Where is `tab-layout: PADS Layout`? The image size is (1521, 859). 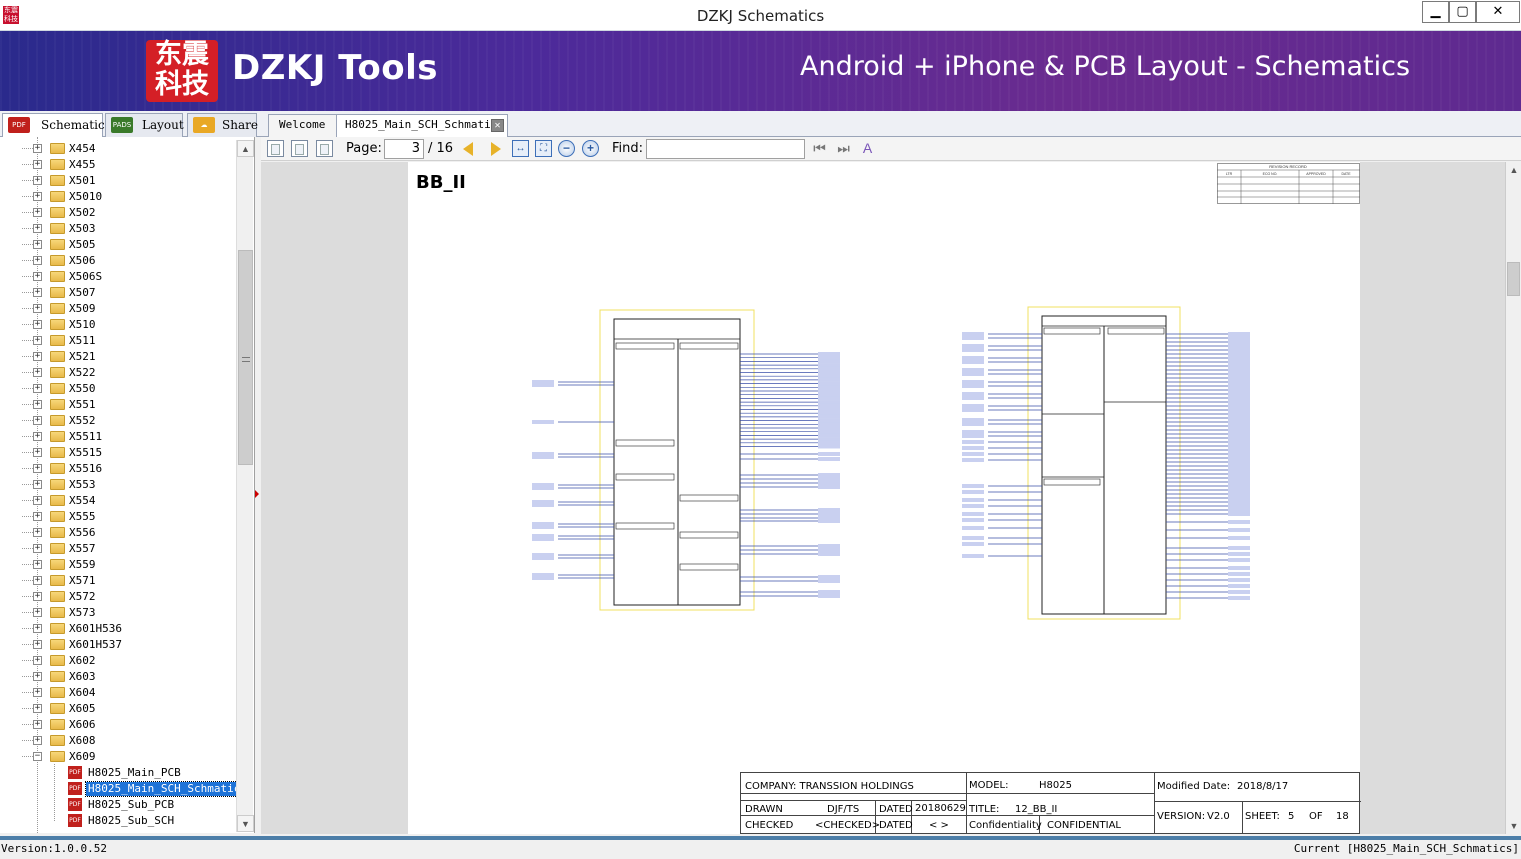 tab-layout: PADS Layout is located at coordinates (144, 125).